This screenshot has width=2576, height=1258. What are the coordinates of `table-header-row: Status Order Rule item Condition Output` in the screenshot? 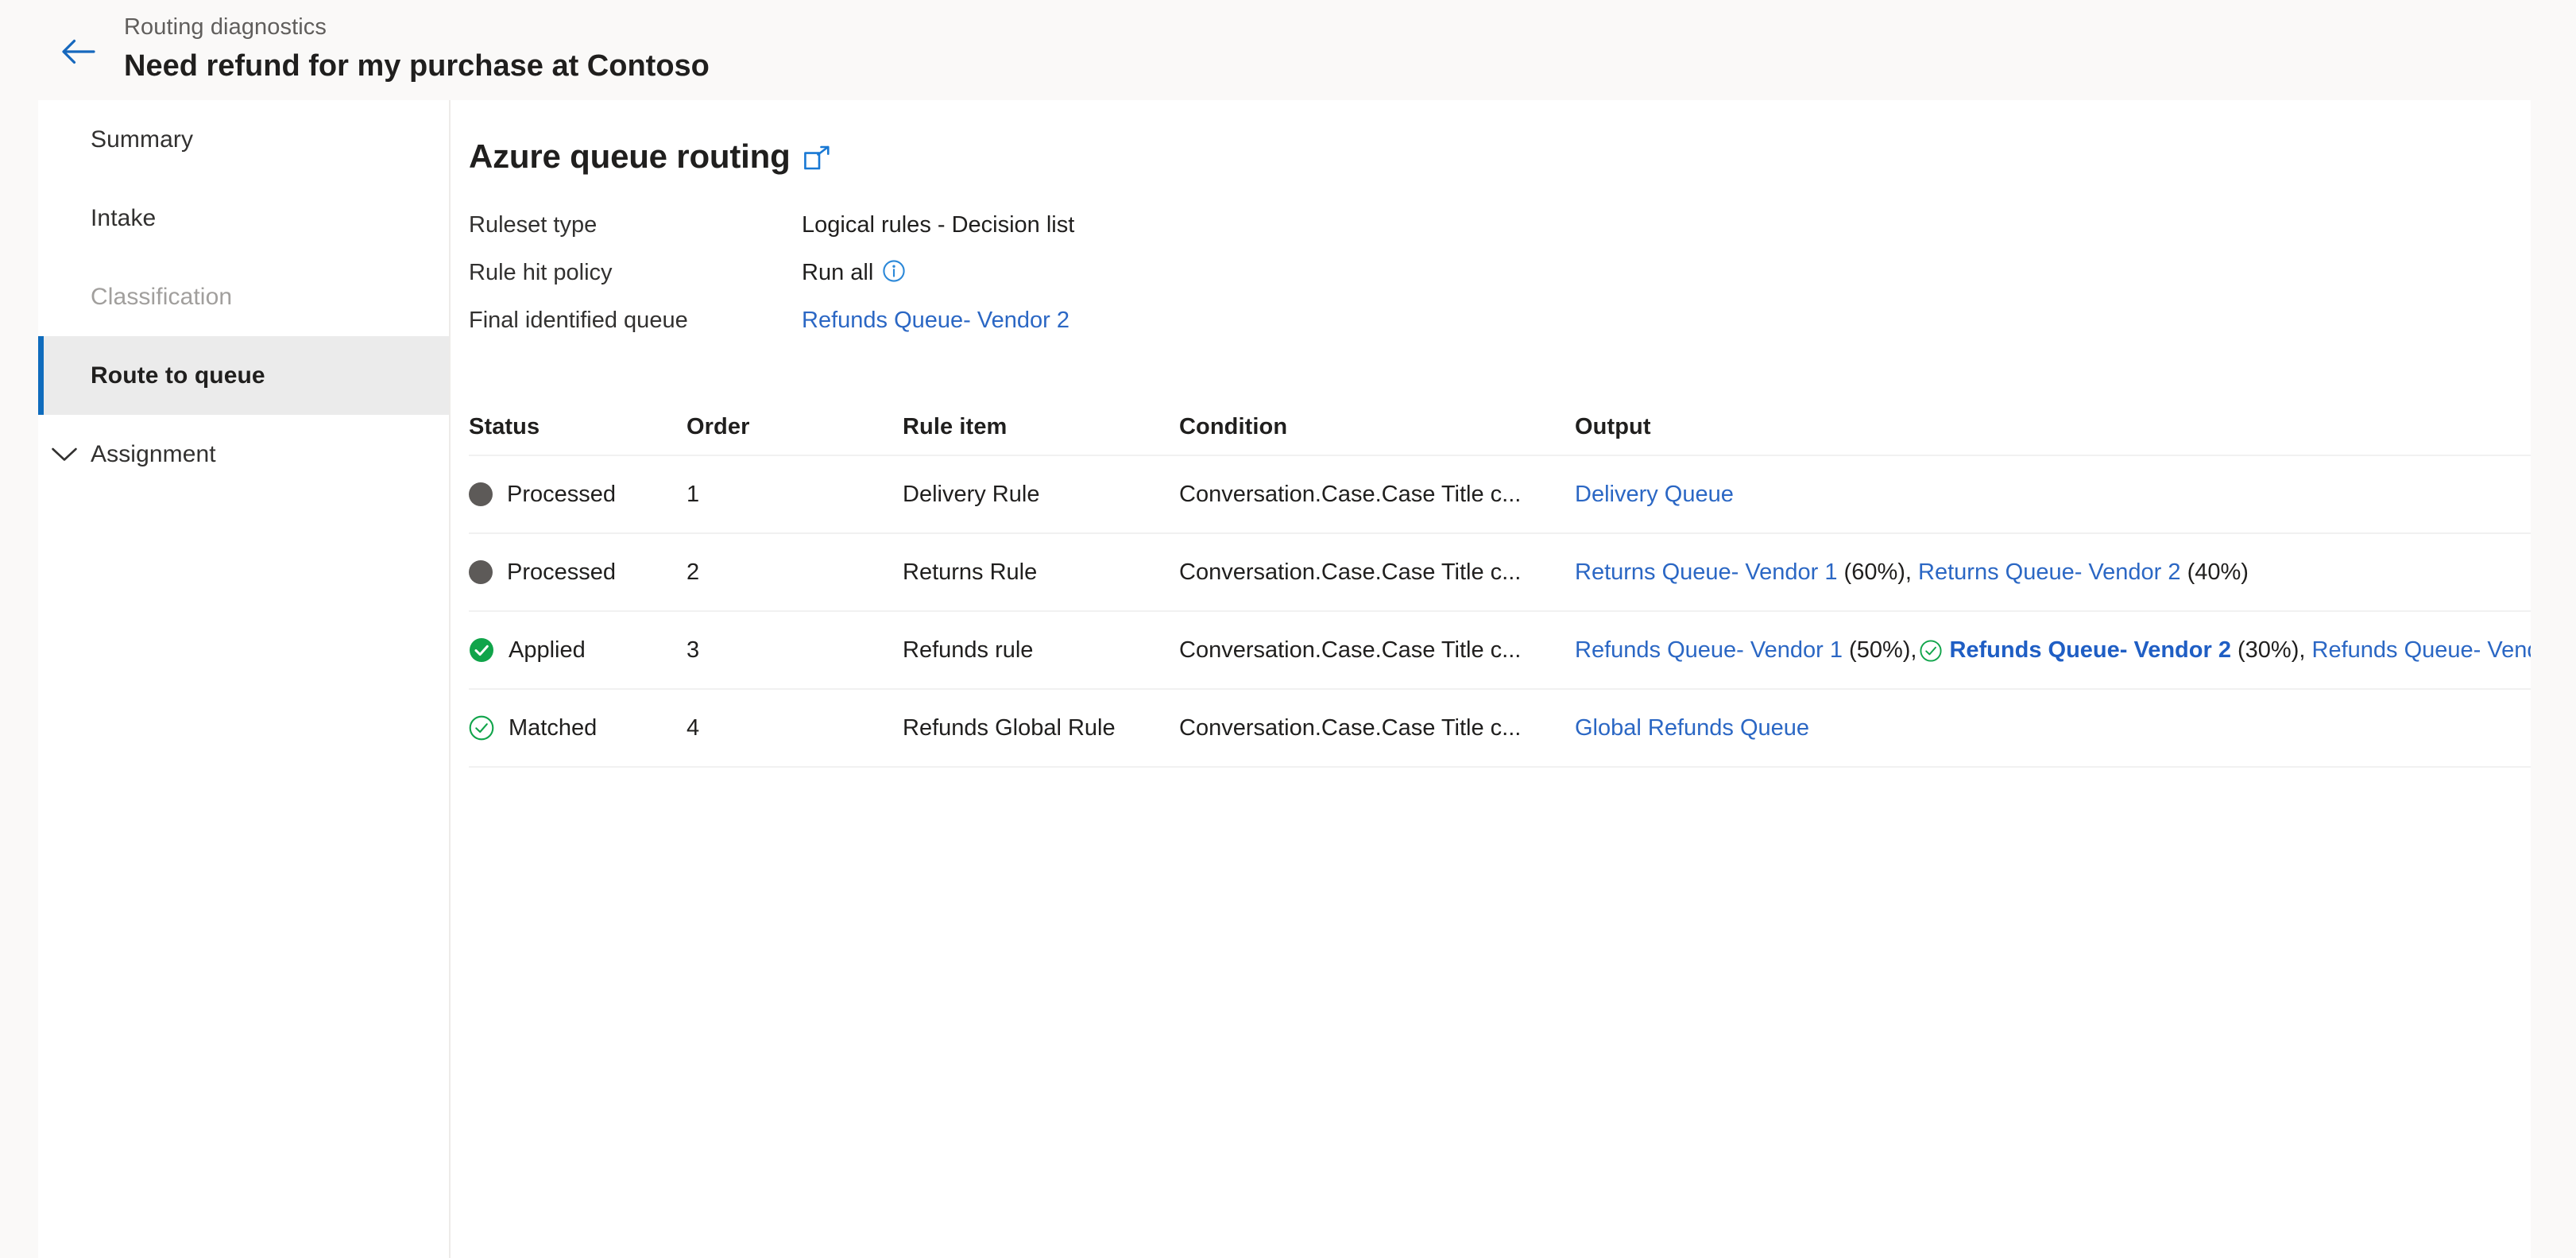 It's located at (1500, 428).